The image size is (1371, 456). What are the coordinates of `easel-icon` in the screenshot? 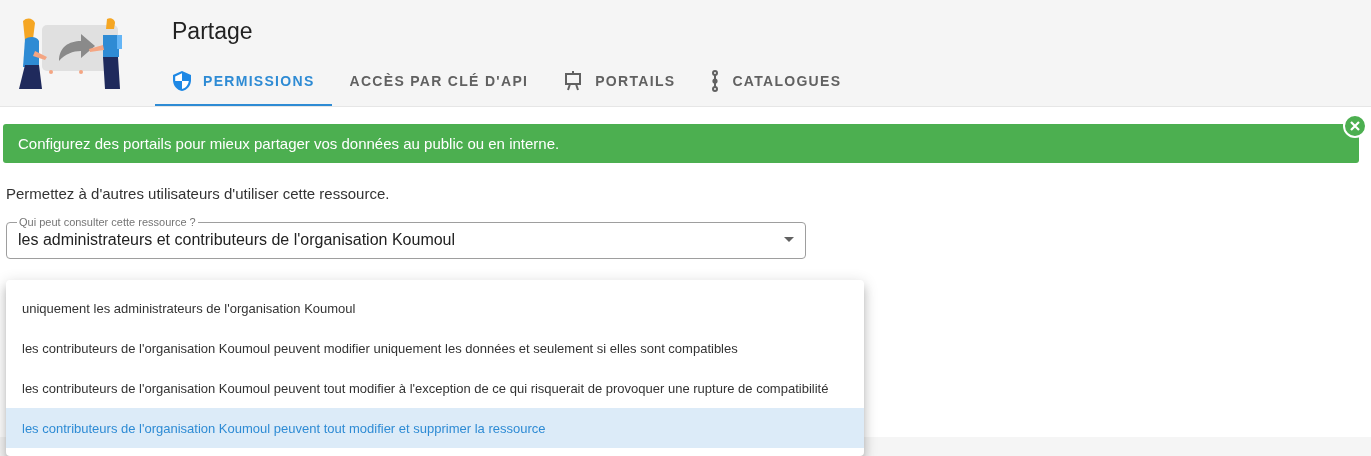 It's located at (573, 81).